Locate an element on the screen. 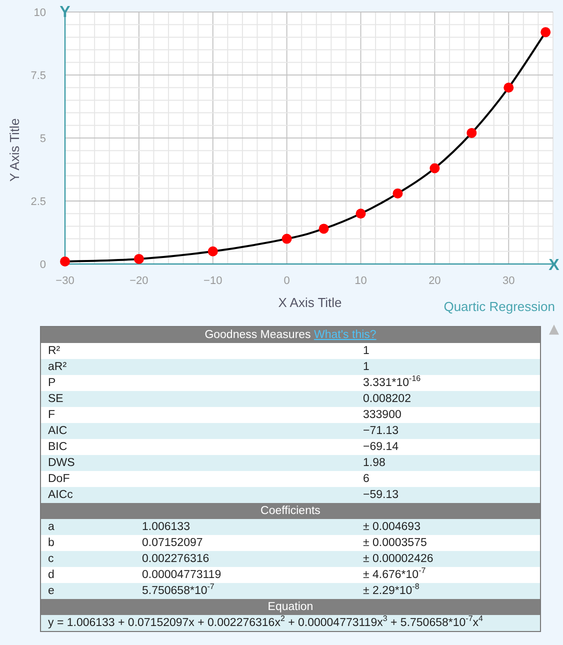 This screenshot has width=563, height=645. y-tick-label: 7.5 is located at coordinates (38, 76).